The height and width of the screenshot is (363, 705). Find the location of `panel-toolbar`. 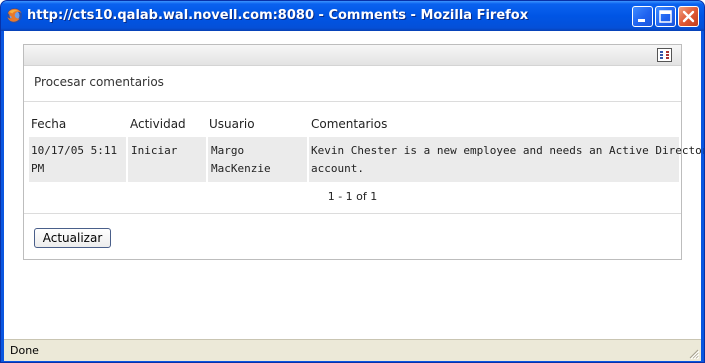

panel-toolbar is located at coordinates (352, 55).